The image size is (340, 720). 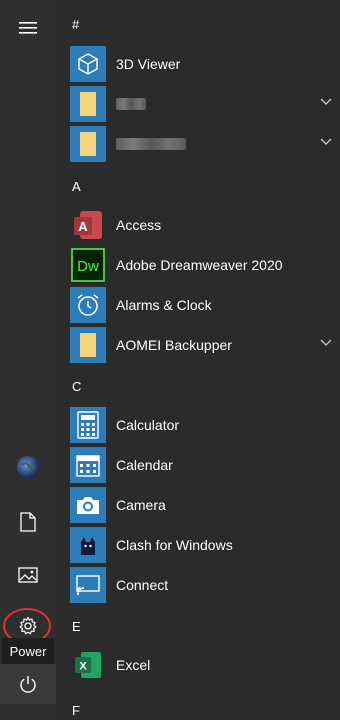 I want to click on section-header-hash: #, so click(x=75, y=24).